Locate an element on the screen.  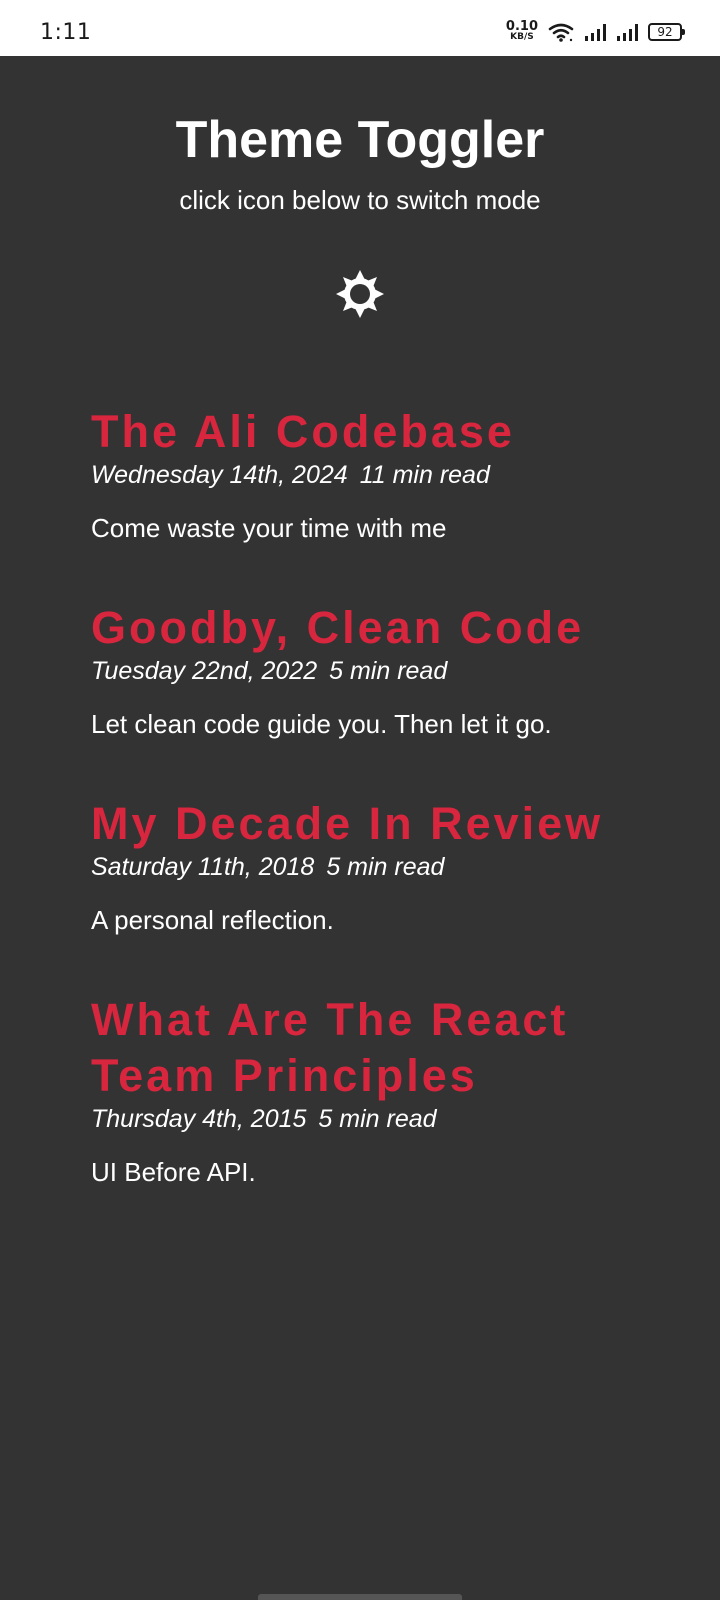
post-date: Tuesday 22nd, 2022 is located at coordinates (204, 671).